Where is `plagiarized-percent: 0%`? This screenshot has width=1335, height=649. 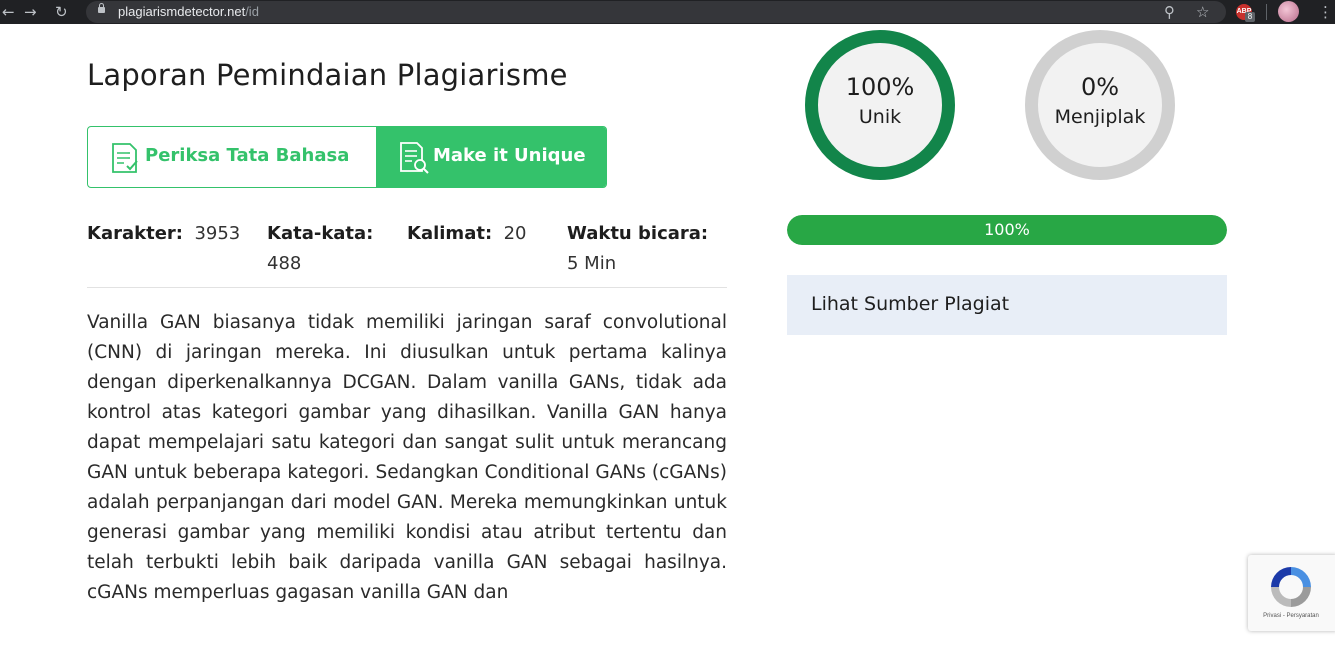
plagiarized-percent: 0% is located at coordinates (1100, 87).